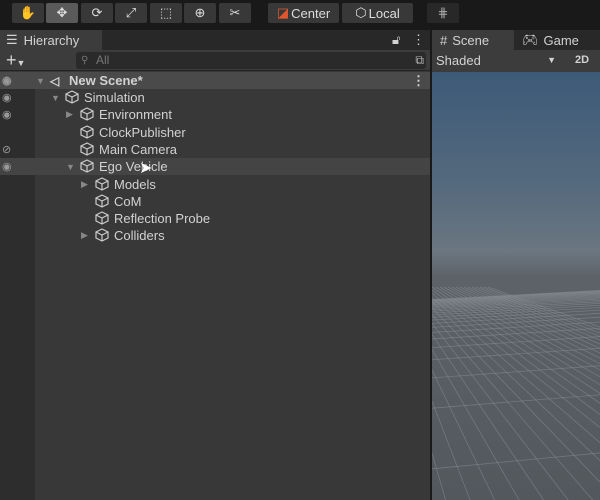 Image resolution: width=600 pixels, height=500 pixels. Describe the element at coordinates (497, 60) in the screenshot. I see `draw-mode-dropdown: Shaded ▼` at that location.